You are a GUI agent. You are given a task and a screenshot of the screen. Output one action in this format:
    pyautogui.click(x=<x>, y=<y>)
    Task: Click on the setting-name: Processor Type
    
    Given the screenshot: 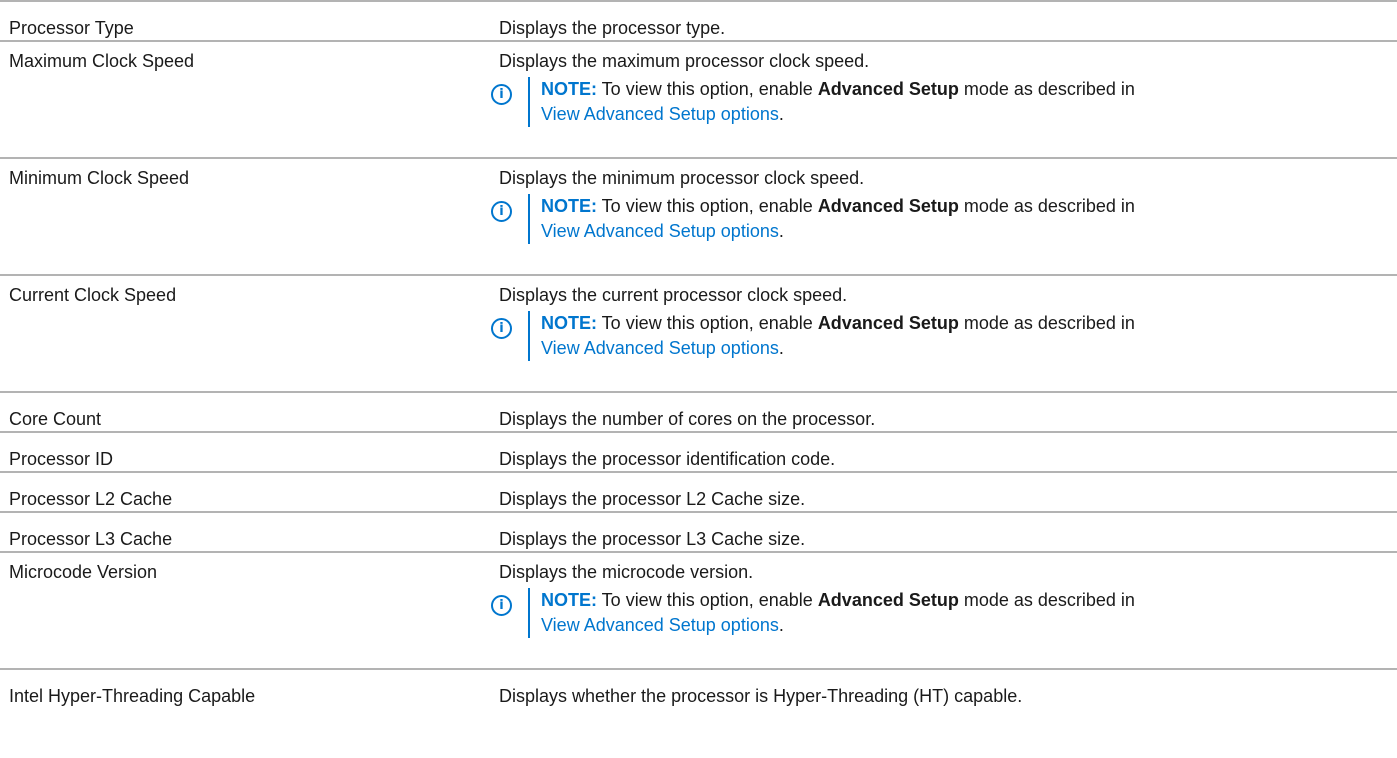 What is the action you would take?
    pyautogui.click(x=71, y=28)
    